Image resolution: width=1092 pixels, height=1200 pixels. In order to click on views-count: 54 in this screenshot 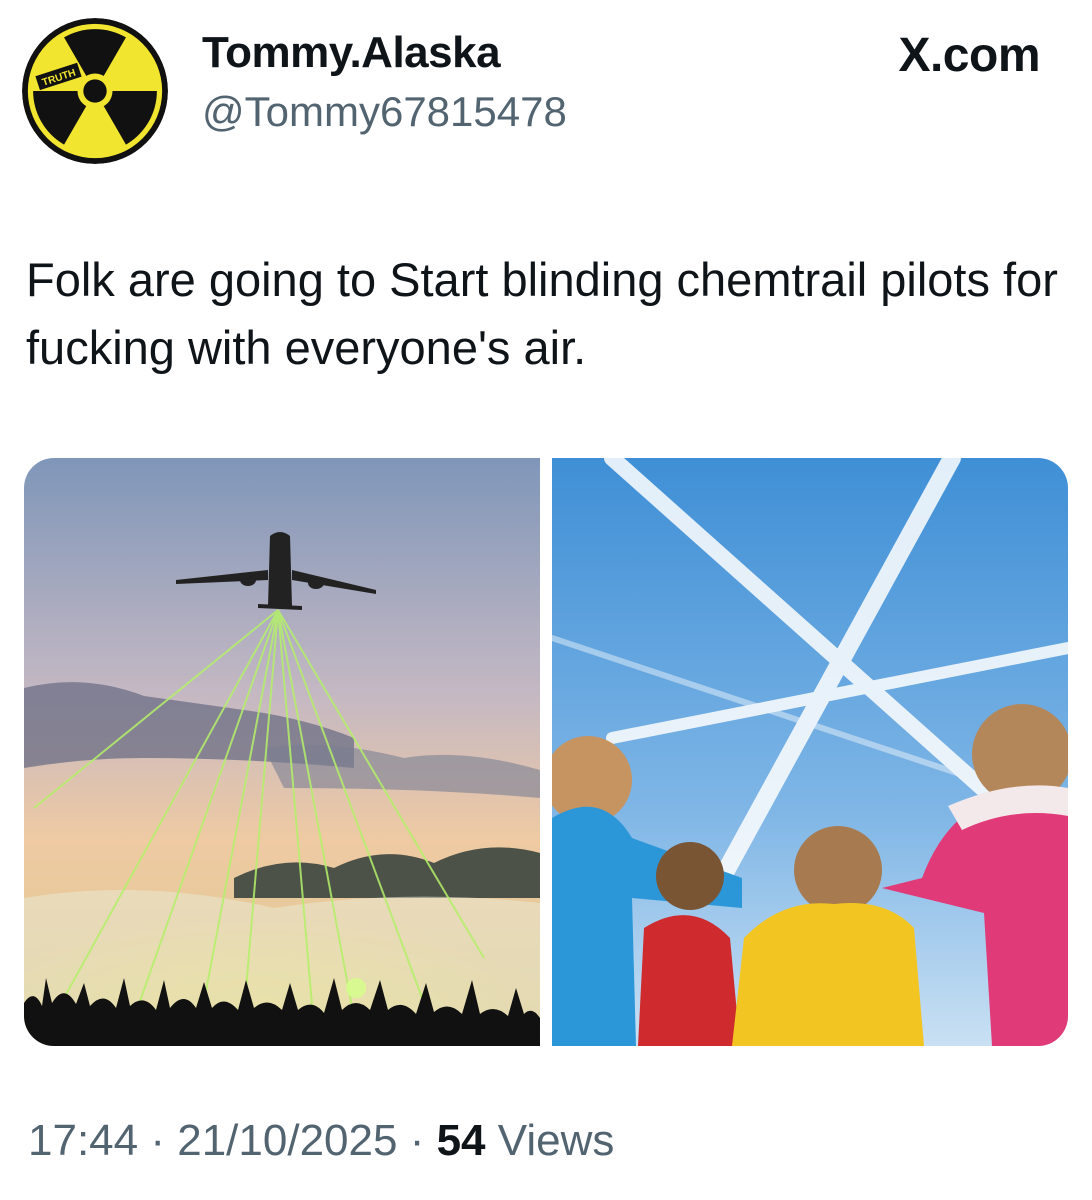, I will do `click(461, 1140)`.